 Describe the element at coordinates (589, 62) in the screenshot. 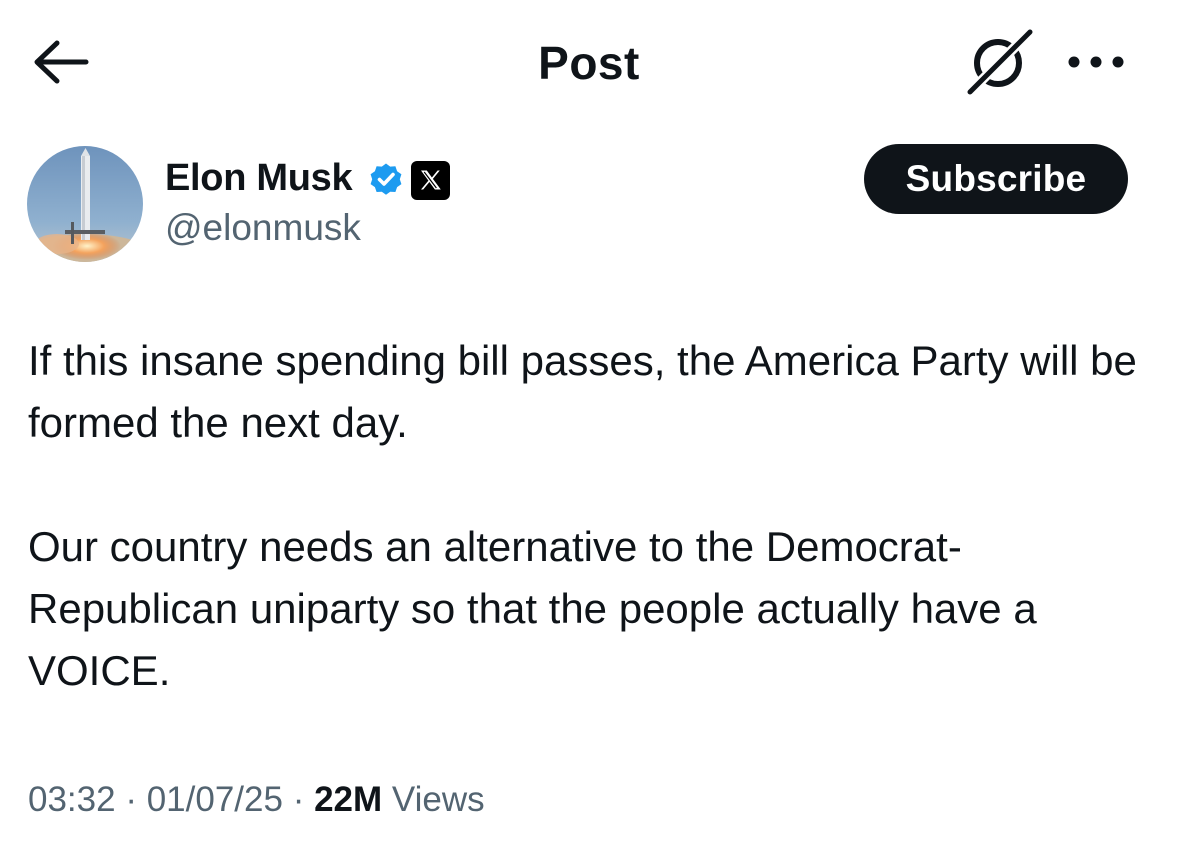

I see `top-bar: Post` at that location.